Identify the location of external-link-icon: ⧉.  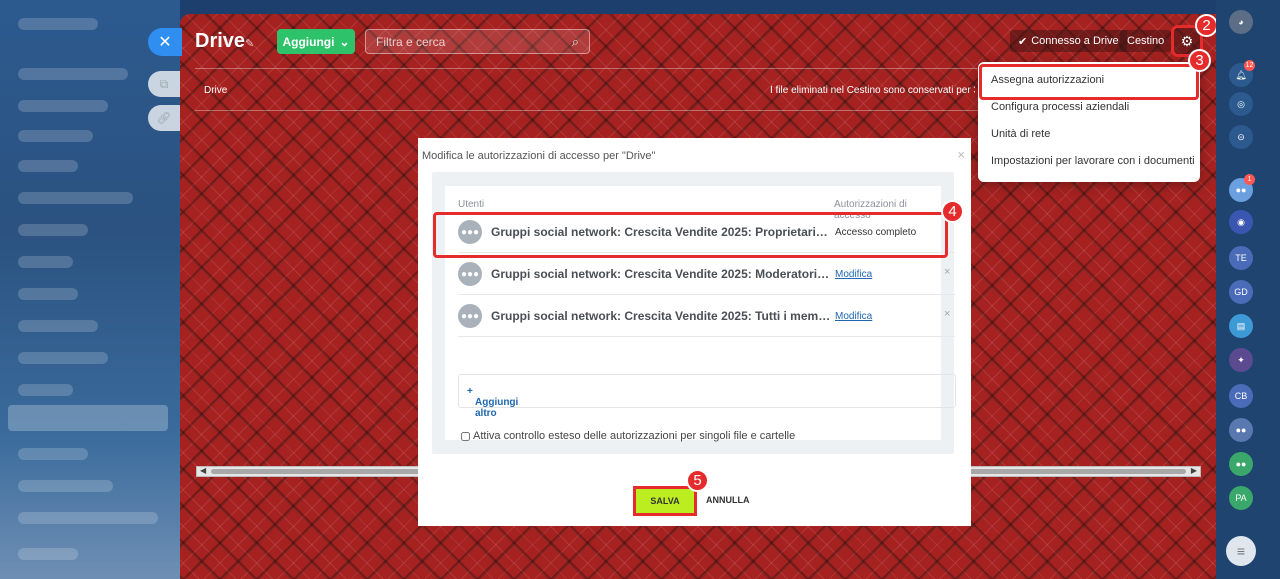
(164, 83).